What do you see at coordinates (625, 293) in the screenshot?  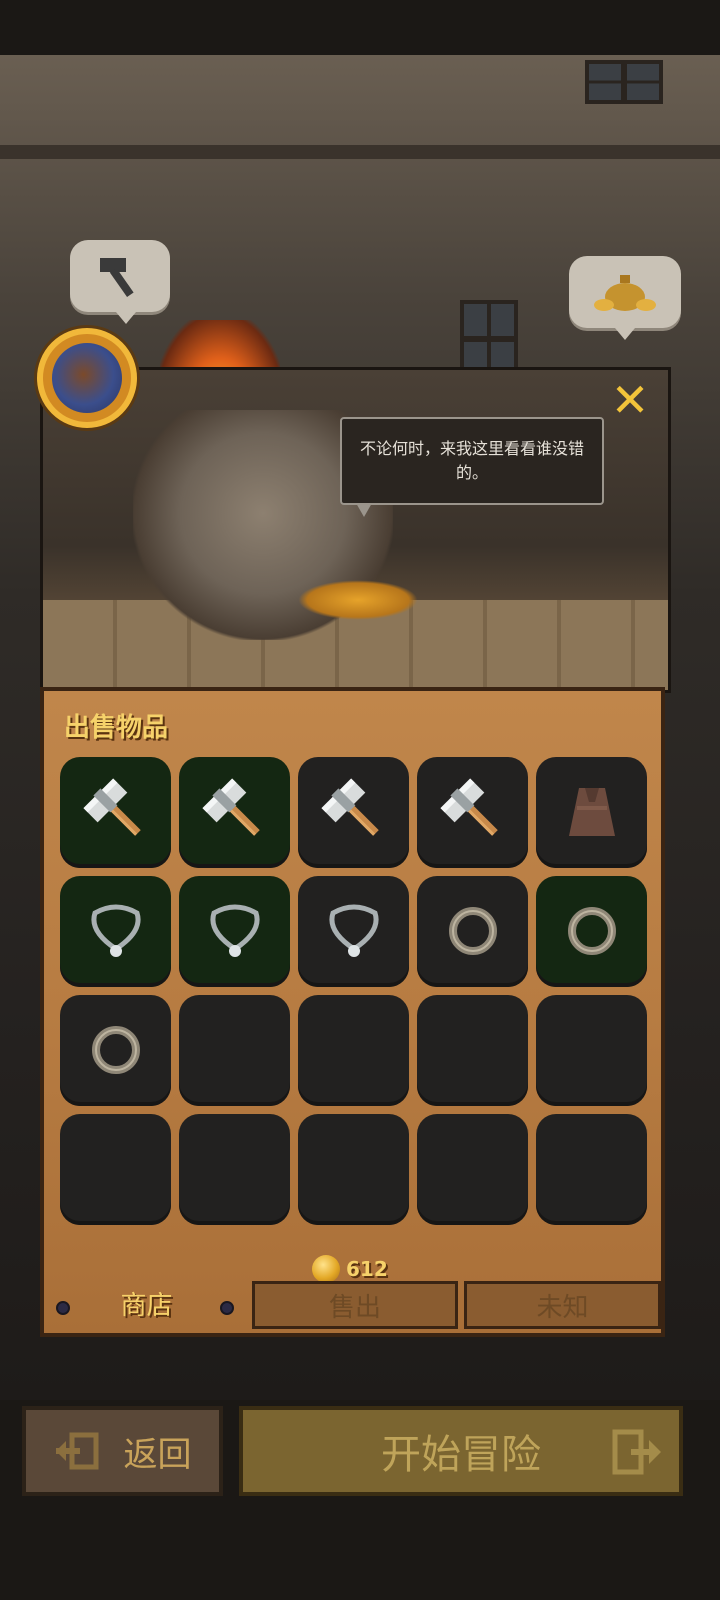 I see `gold-sack-icon` at bounding box center [625, 293].